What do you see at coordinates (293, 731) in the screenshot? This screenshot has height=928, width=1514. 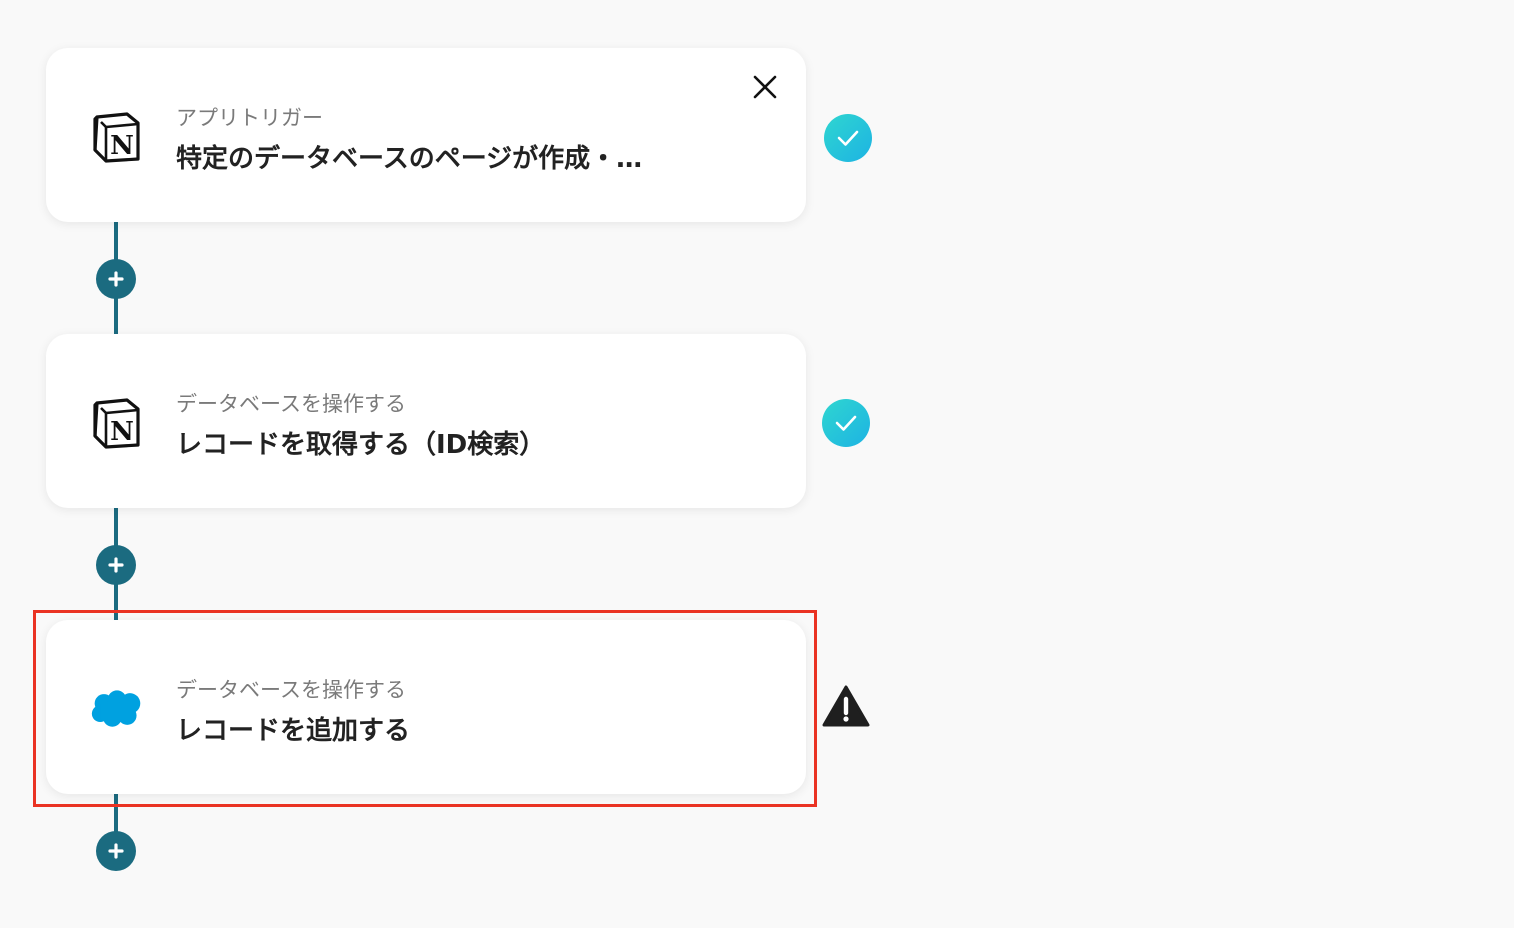 I see `step-title: レコードを追加する` at bounding box center [293, 731].